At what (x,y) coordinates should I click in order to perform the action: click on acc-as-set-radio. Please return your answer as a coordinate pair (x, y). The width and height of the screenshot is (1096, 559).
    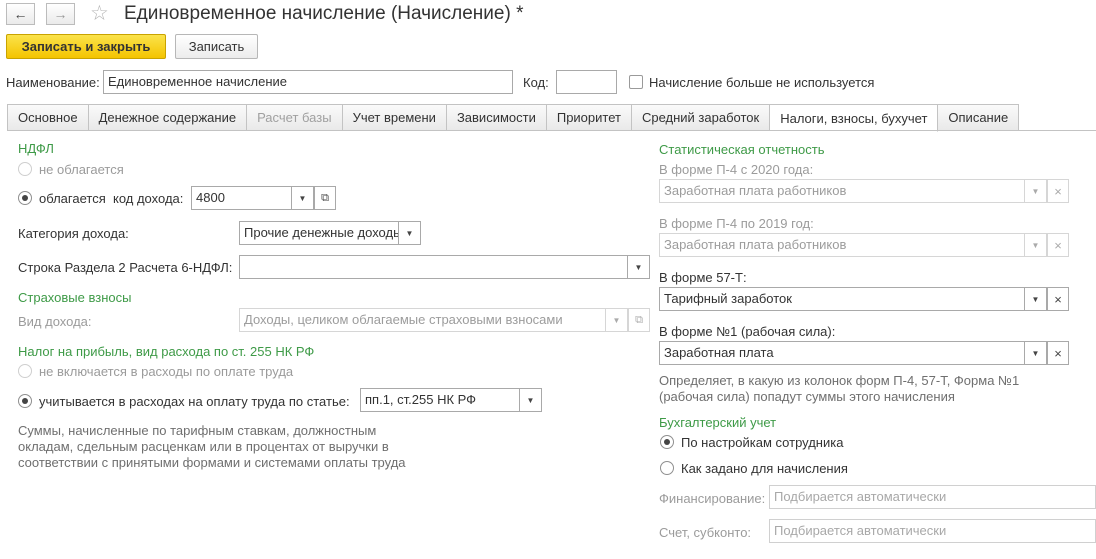
    Looking at the image, I should click on (667, 468).